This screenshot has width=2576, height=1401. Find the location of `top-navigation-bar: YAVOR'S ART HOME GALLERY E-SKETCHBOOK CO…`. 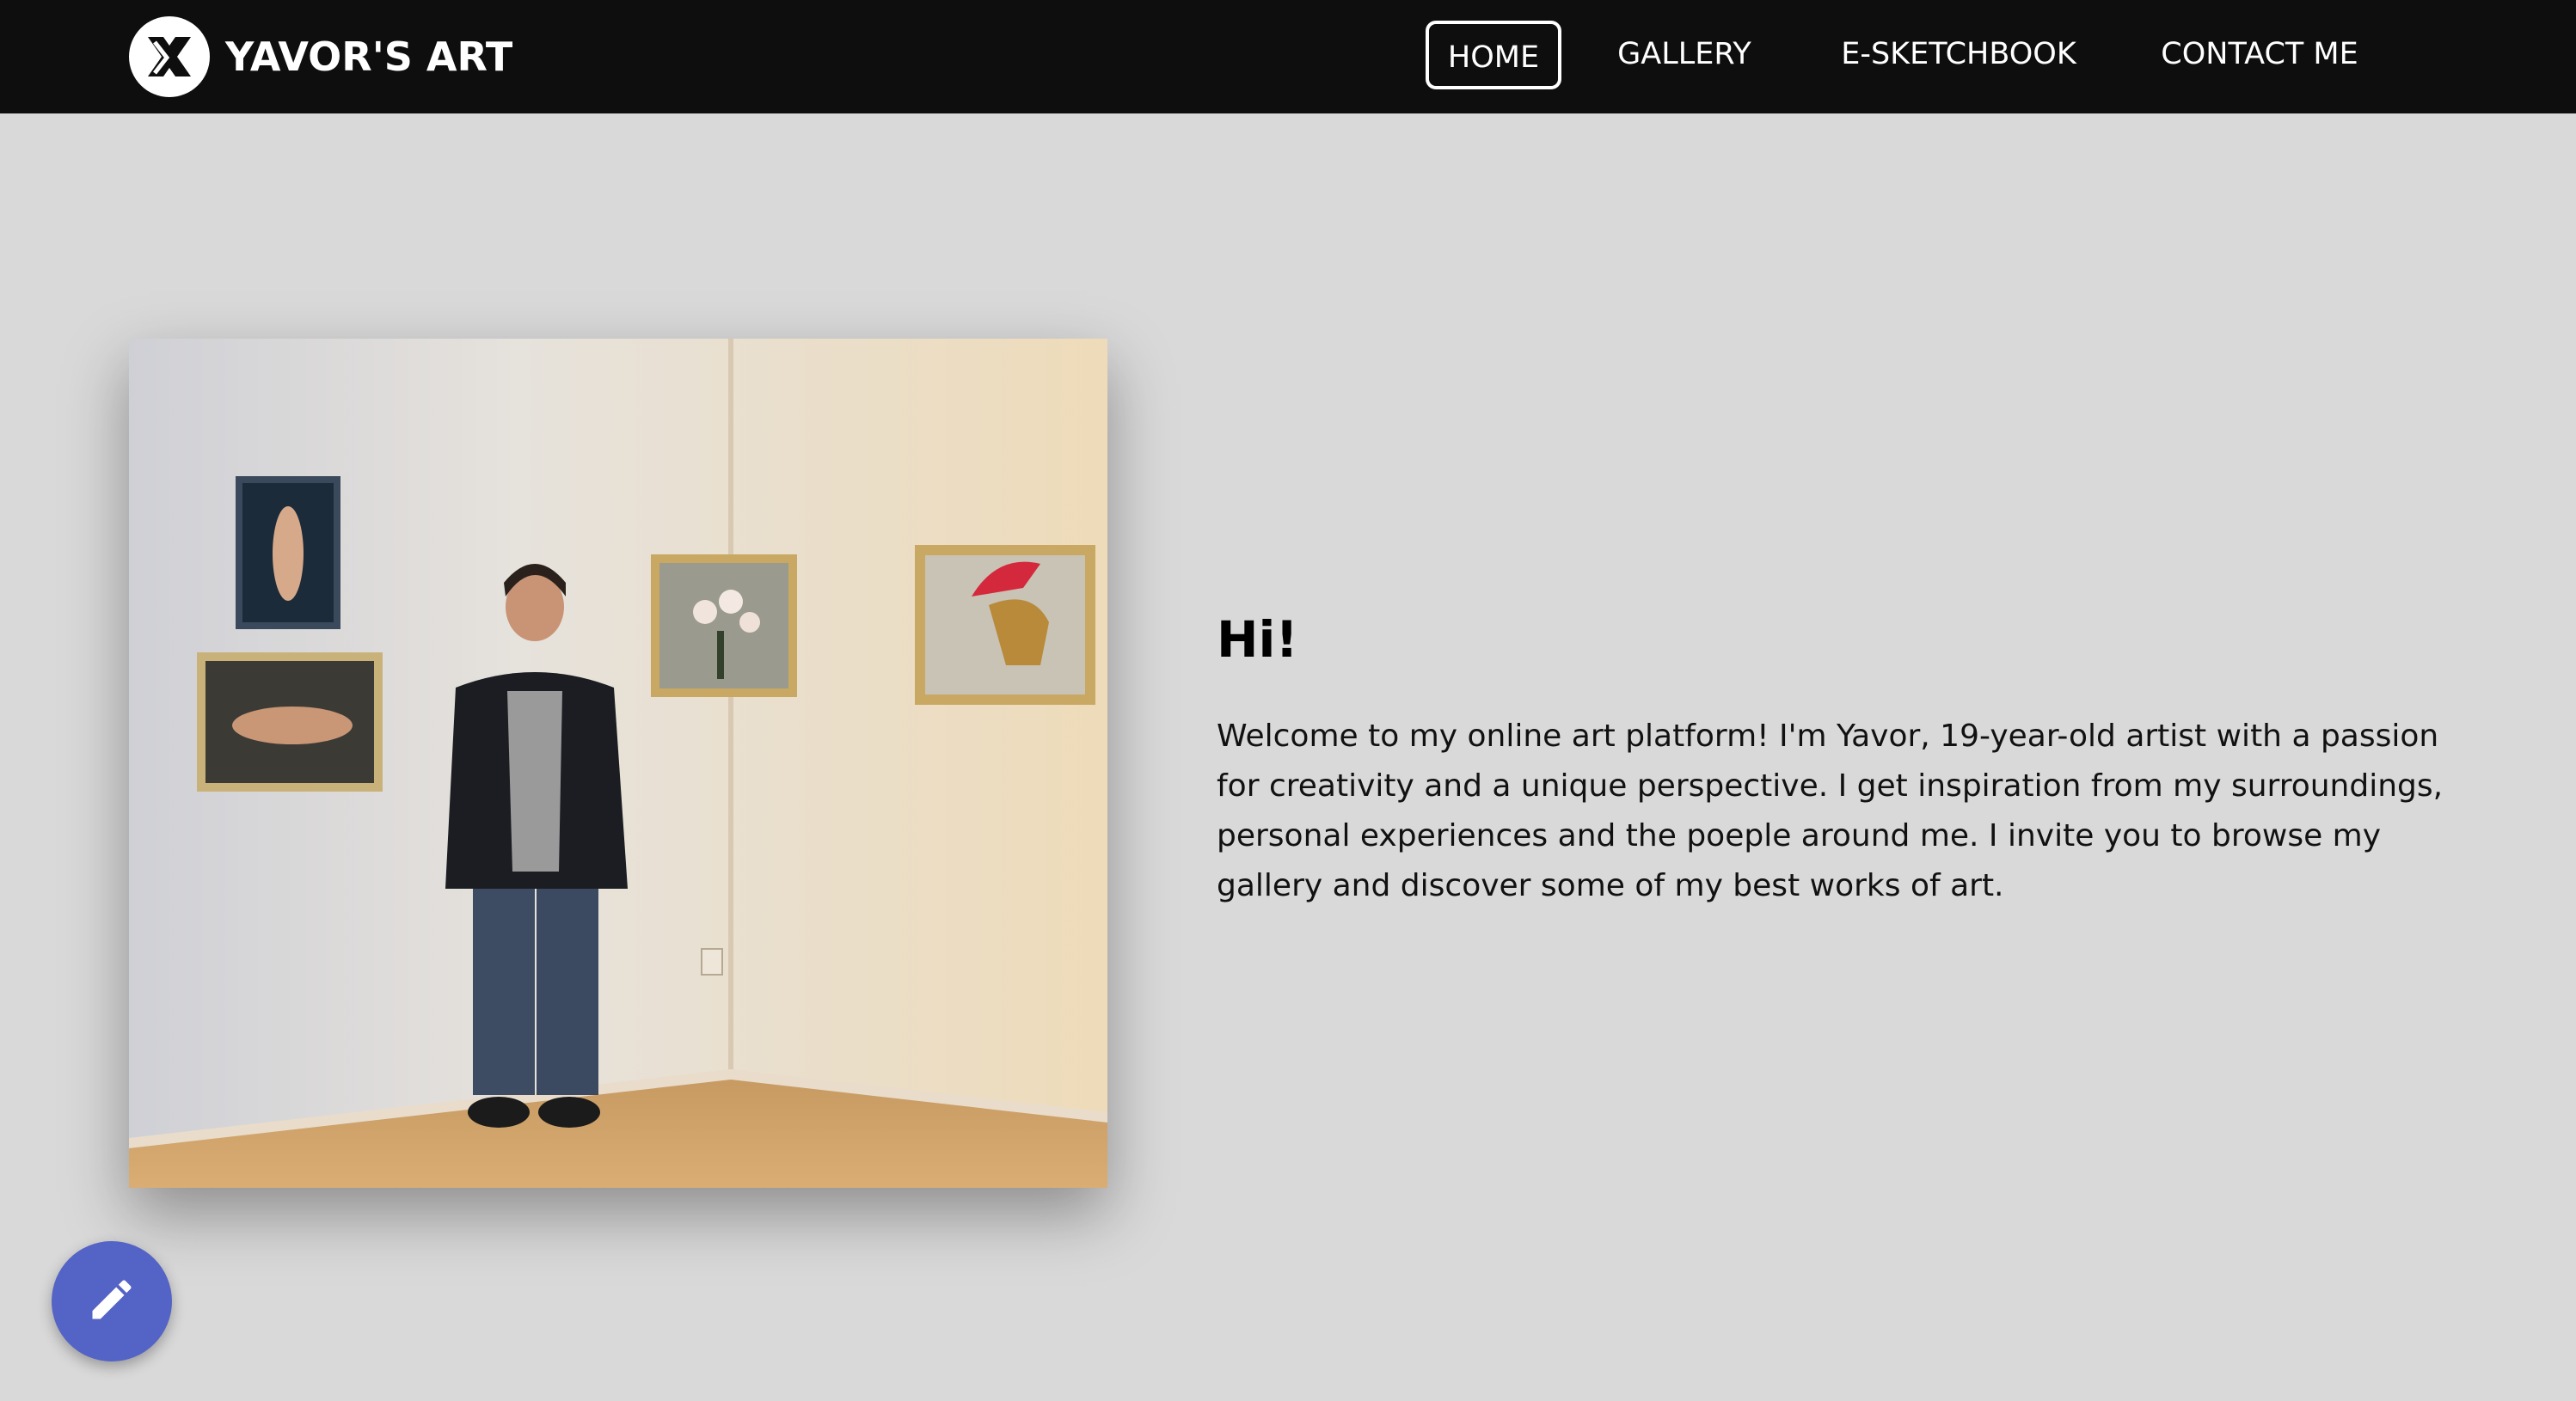

top-navigation-bar: YAVOR'S ART HOME GALLERY E-SKETCHBOOK CO… is located at coordinates (1288, 57).